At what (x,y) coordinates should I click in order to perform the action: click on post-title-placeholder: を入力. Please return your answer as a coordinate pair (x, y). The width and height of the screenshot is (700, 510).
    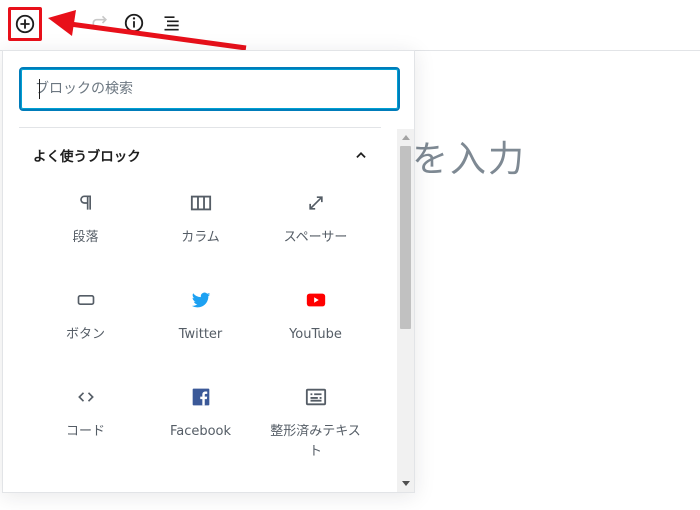
    Looking at the image, I should click on (469, 159).